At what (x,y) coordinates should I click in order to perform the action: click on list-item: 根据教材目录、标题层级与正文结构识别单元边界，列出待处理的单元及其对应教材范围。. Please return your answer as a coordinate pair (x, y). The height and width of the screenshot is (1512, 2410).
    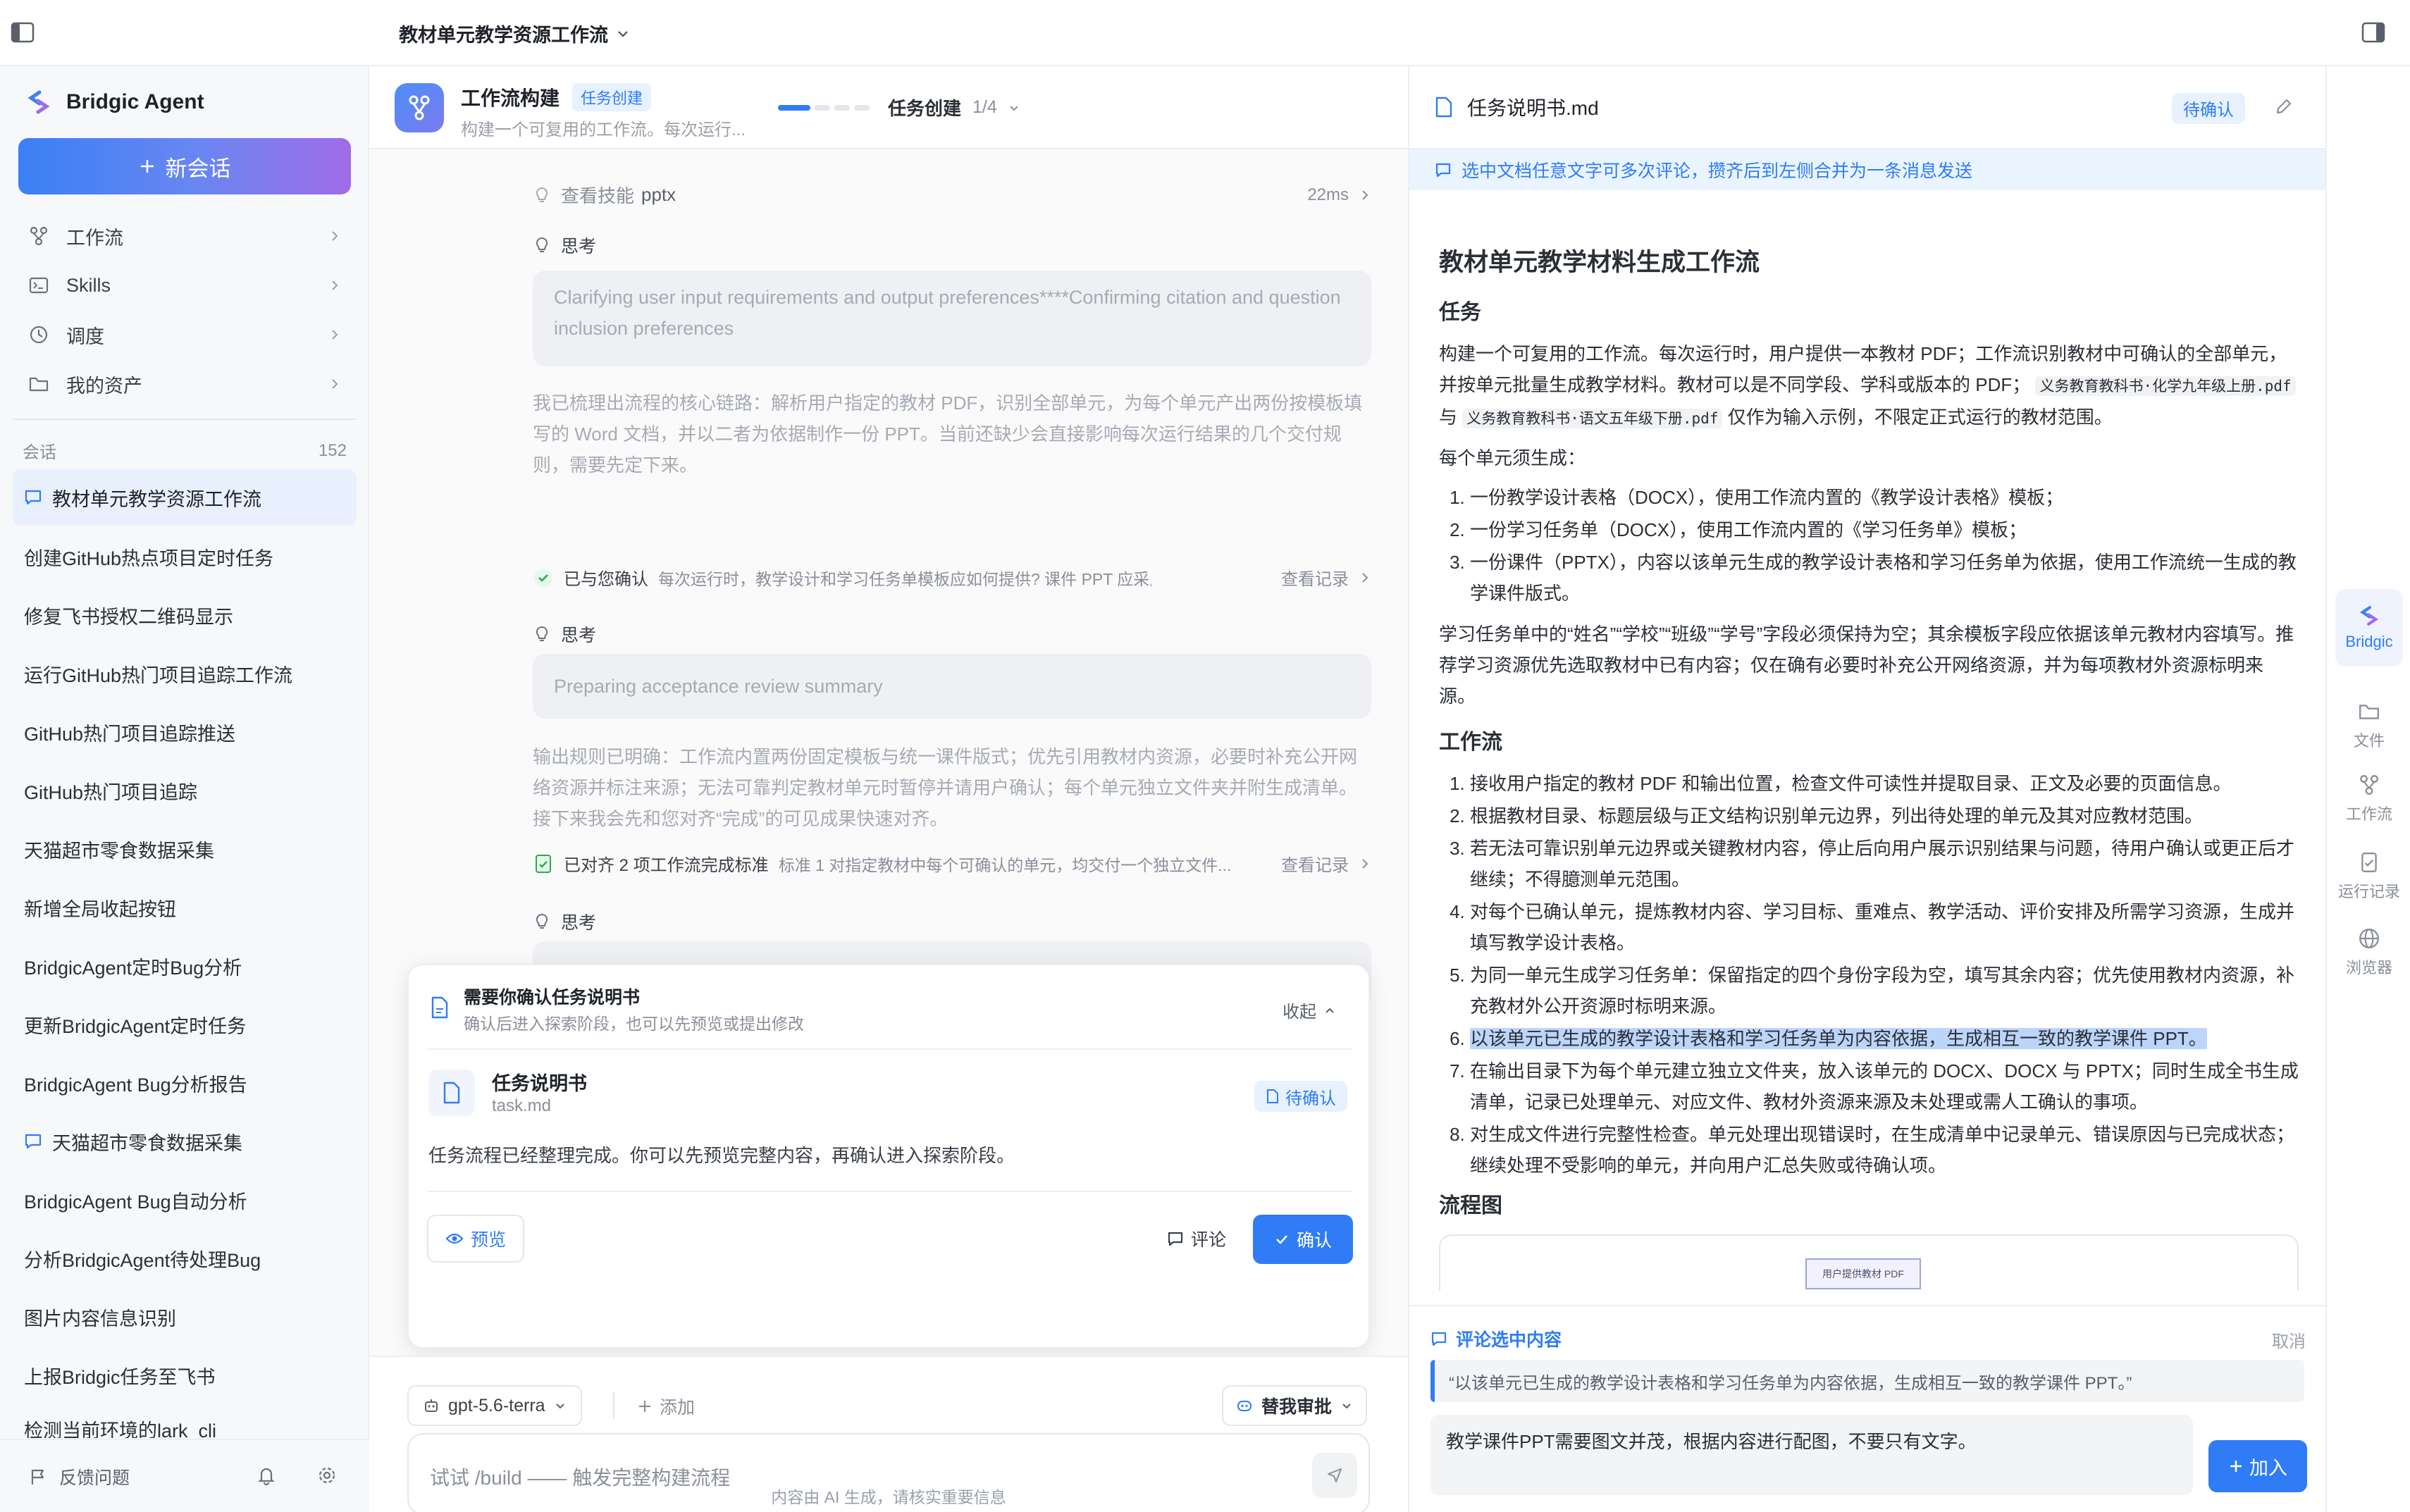
    Looking at the image, I should click on (1885, 815).